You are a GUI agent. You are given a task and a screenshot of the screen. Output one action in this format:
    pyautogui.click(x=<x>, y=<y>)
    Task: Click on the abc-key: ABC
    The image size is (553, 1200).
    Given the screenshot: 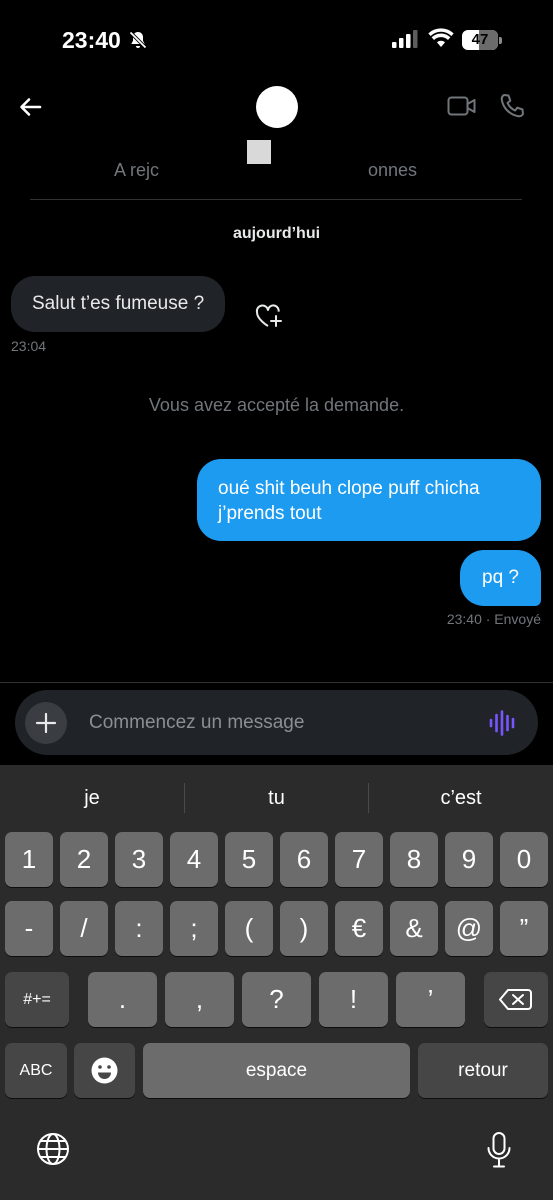 What is the action you would take?
    pyautogui.click(x=36, y=1070)
    